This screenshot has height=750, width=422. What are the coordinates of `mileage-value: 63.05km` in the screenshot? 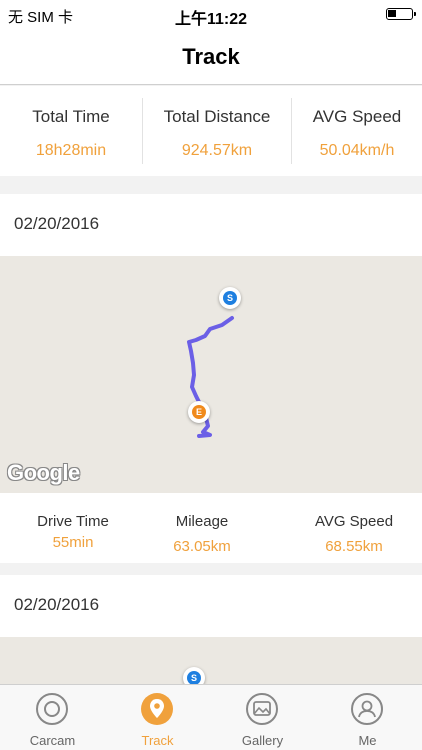 It's located at (202, 546).